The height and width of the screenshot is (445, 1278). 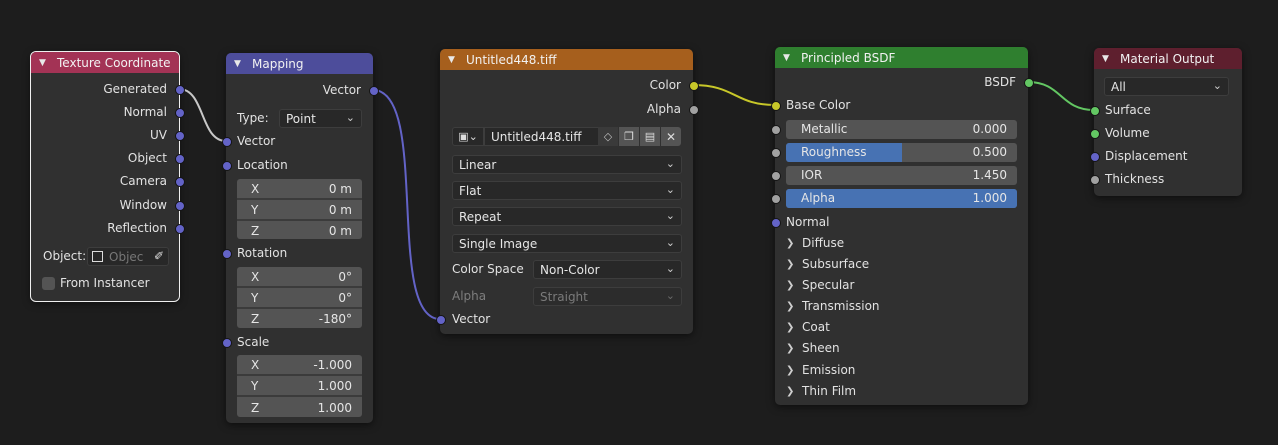 I want to click on node-header: ▼ Mapping, so click(x=299, y=63).